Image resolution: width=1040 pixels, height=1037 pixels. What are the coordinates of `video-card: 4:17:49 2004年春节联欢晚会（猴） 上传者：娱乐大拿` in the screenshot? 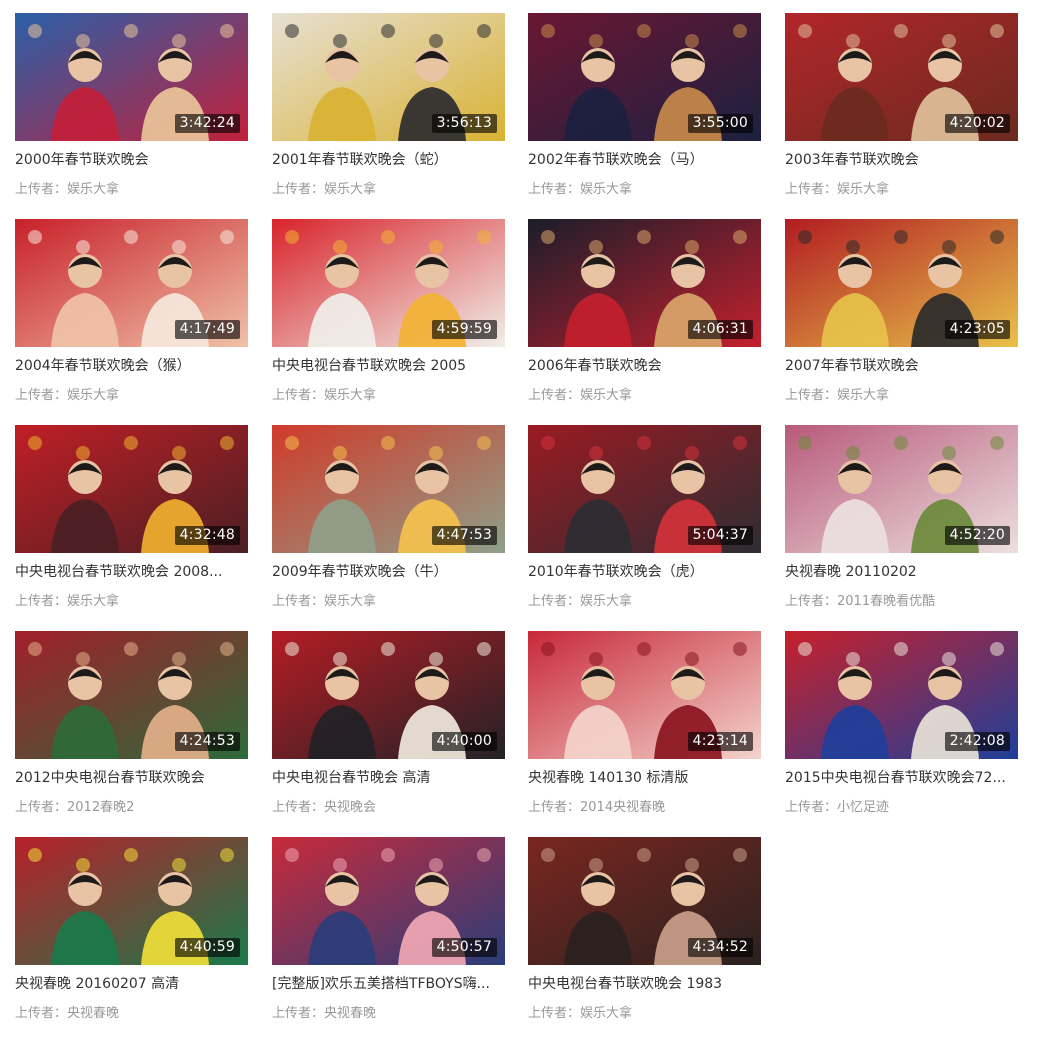 It's located at (131, 319).